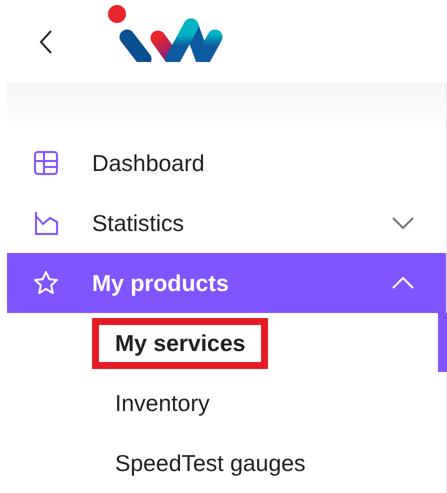  I want to click on layout-icon, so click(46, 163).